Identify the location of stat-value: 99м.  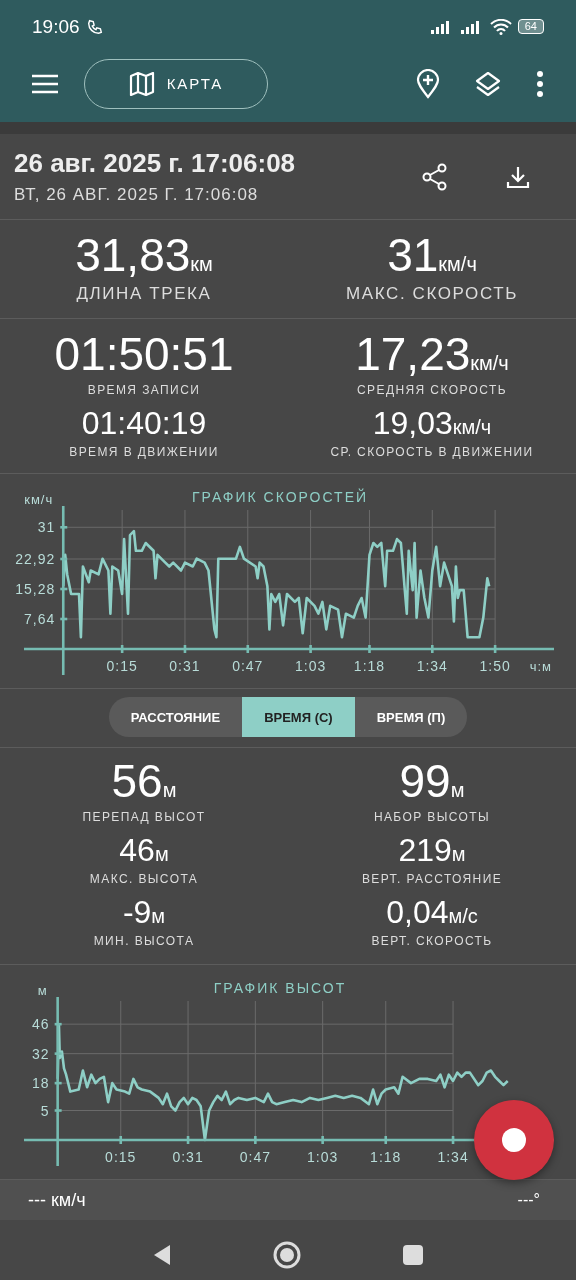
(432, 781).